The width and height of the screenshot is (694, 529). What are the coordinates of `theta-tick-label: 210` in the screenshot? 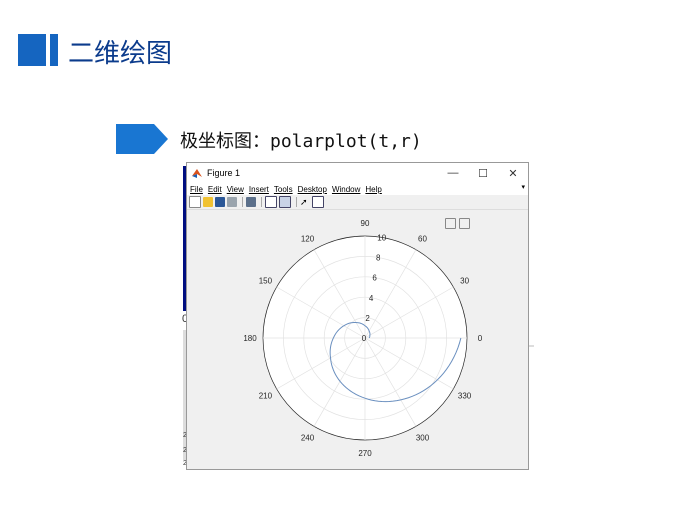 It's located at (266, 396).